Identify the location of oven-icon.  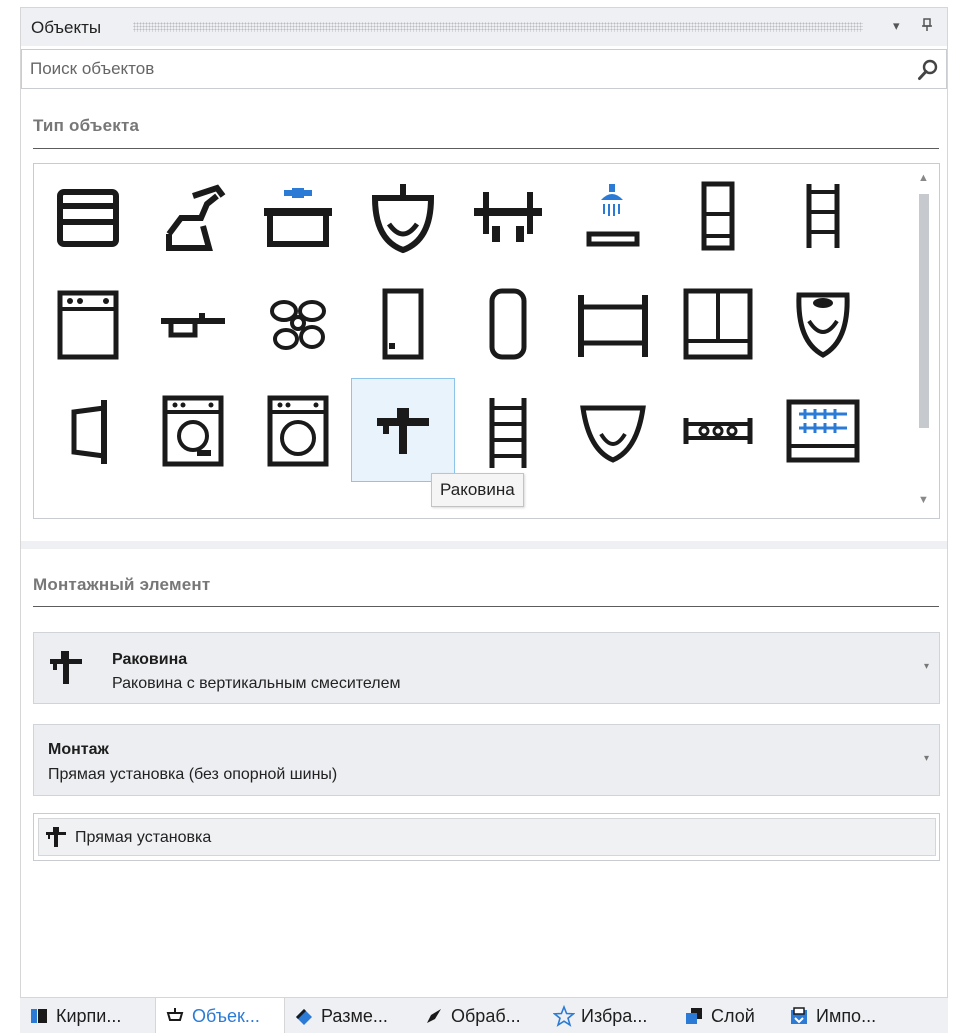
(88, 323).